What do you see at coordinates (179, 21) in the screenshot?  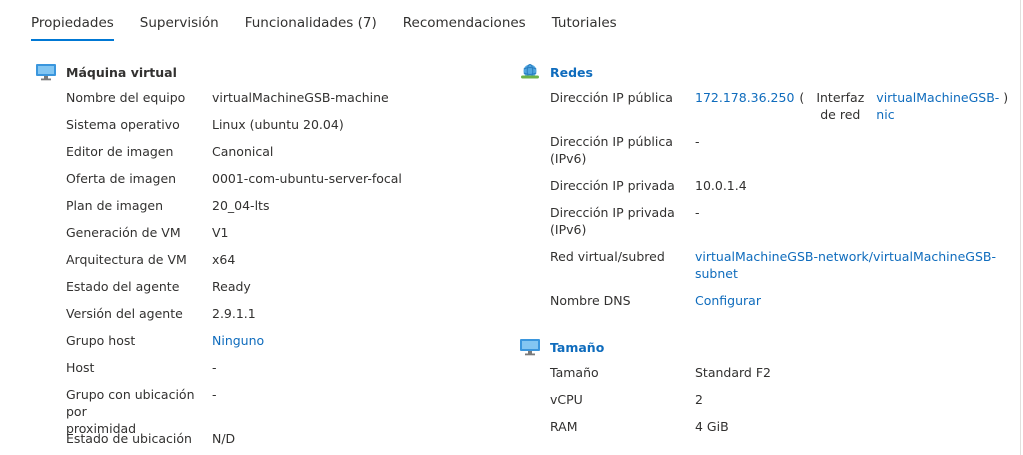 I see `tab-supervision: Supervisión` at bounding box center [179, 21].